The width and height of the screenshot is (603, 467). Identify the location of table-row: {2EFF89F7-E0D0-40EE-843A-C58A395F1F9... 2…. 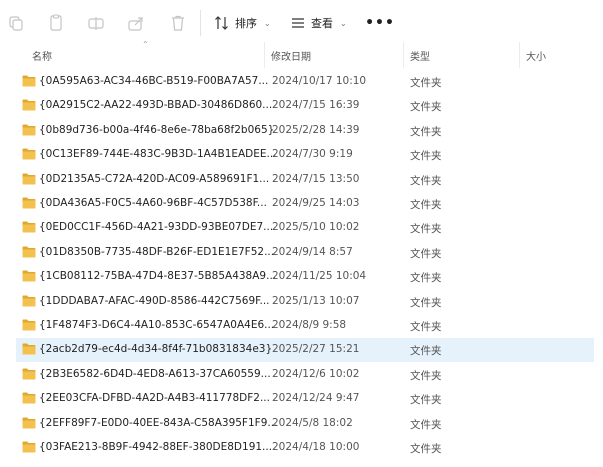
(305, 424).